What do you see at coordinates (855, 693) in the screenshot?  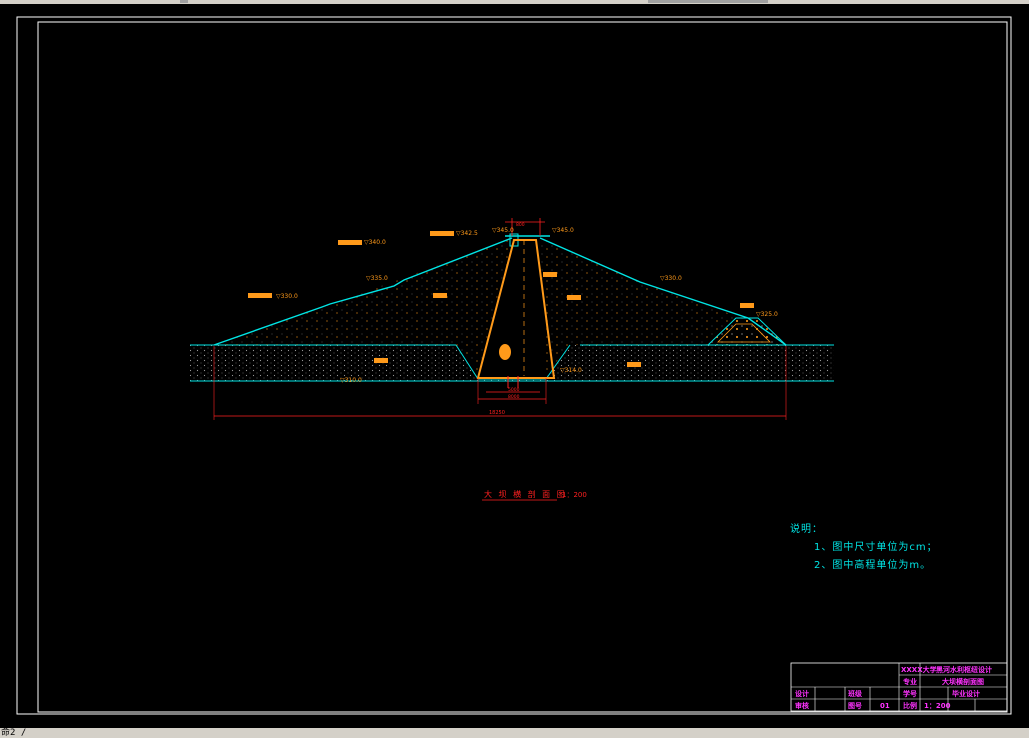 I see `tb-class-label: 班级` at bounding box center [855, 693].